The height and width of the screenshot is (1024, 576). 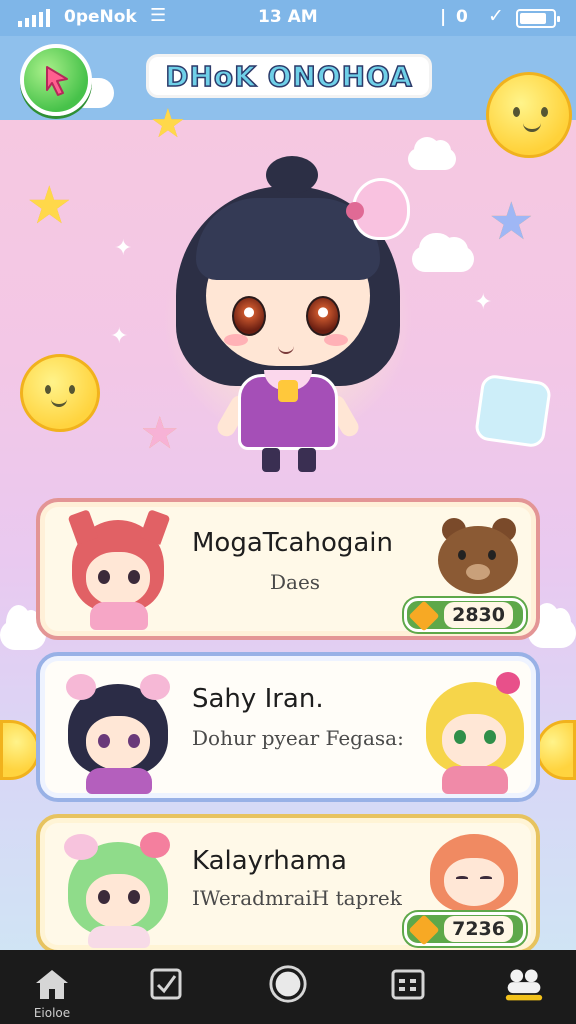 What do you see at coordinates (52, 1013) in the screenshot?
I see `nav-label: Eioloe` at bounding box center [52, 1013].